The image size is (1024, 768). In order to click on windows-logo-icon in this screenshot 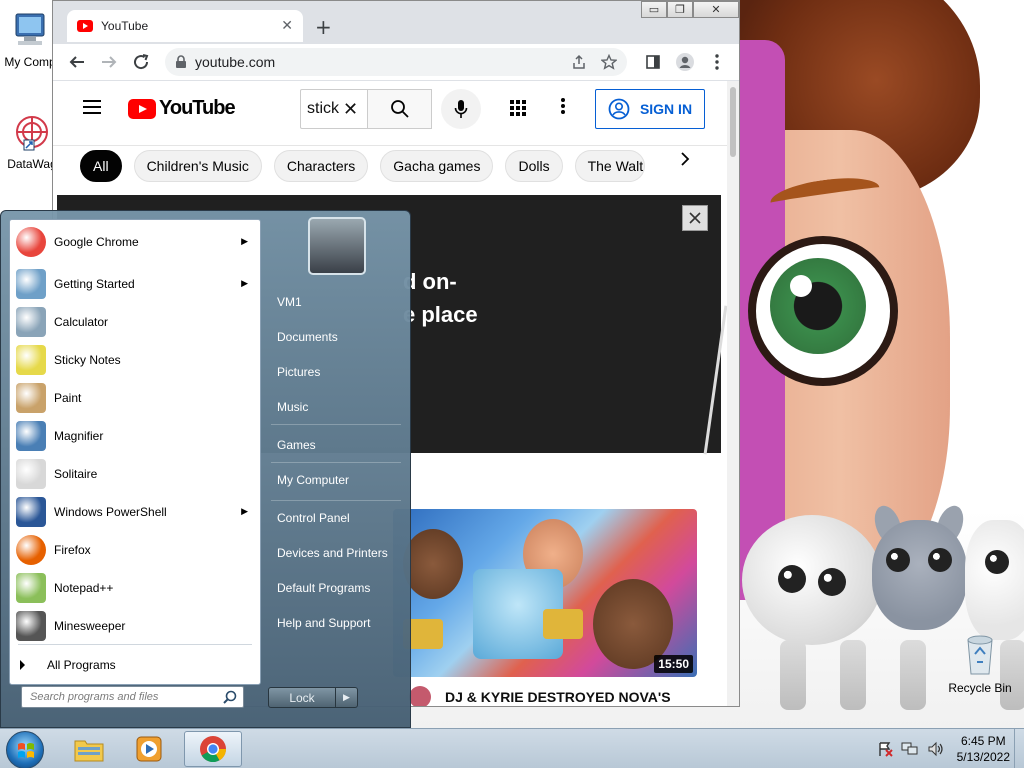, I will do `click(26, 750)`.